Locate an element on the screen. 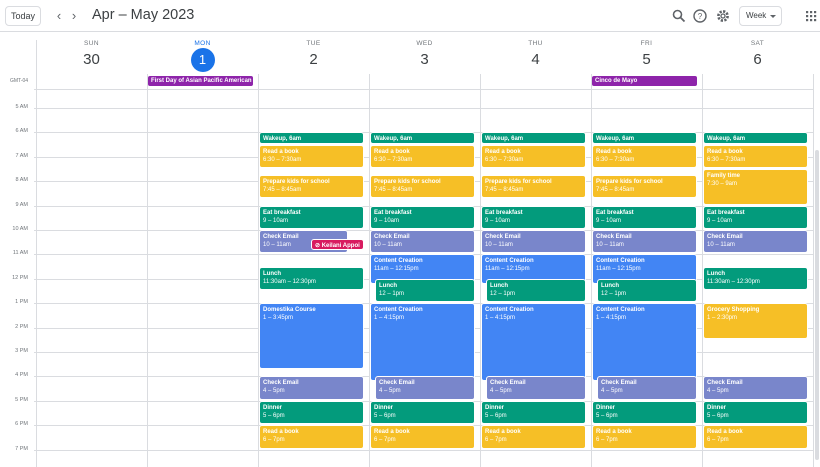 This screenshot has width=820, height=467. day-number: 2 is located at coordinates (313, 60).